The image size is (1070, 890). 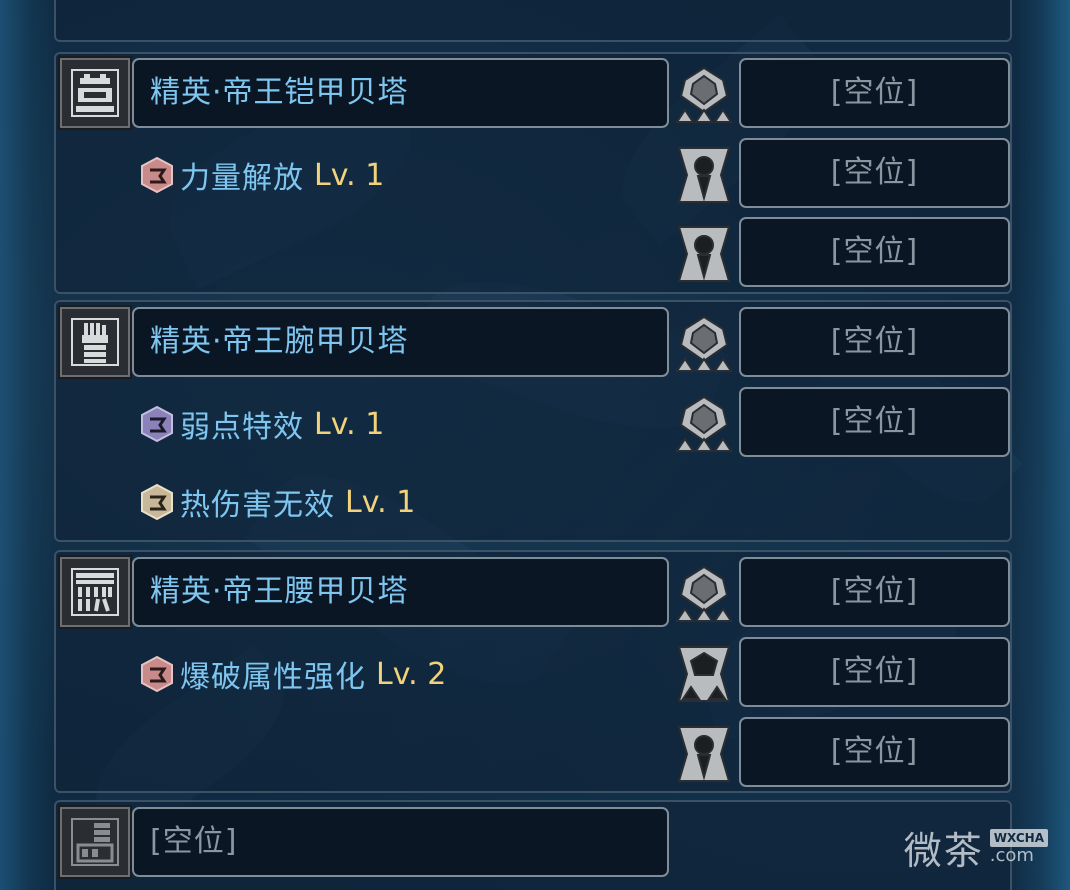 What do you see at coordinates (1011, 855) in the screenshot?
I see `watermark-domain: .com` at bounding box center [1011, 855].